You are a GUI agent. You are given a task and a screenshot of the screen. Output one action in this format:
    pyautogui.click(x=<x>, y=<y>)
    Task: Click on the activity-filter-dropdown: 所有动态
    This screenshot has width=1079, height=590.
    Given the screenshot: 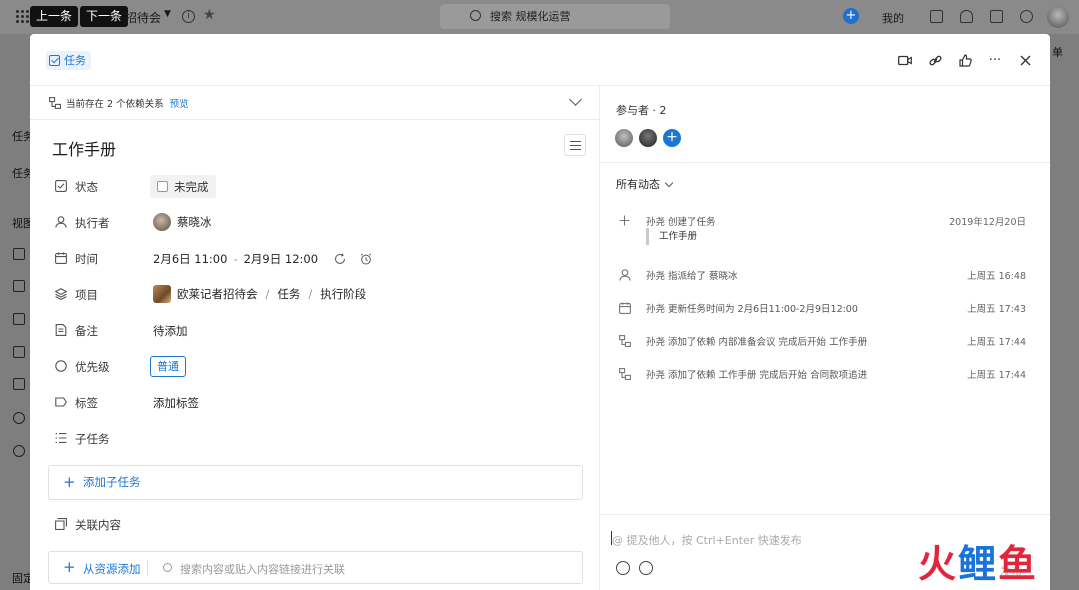 What is the action you would take?
    pyautogui.click(x=645, y=184)
    